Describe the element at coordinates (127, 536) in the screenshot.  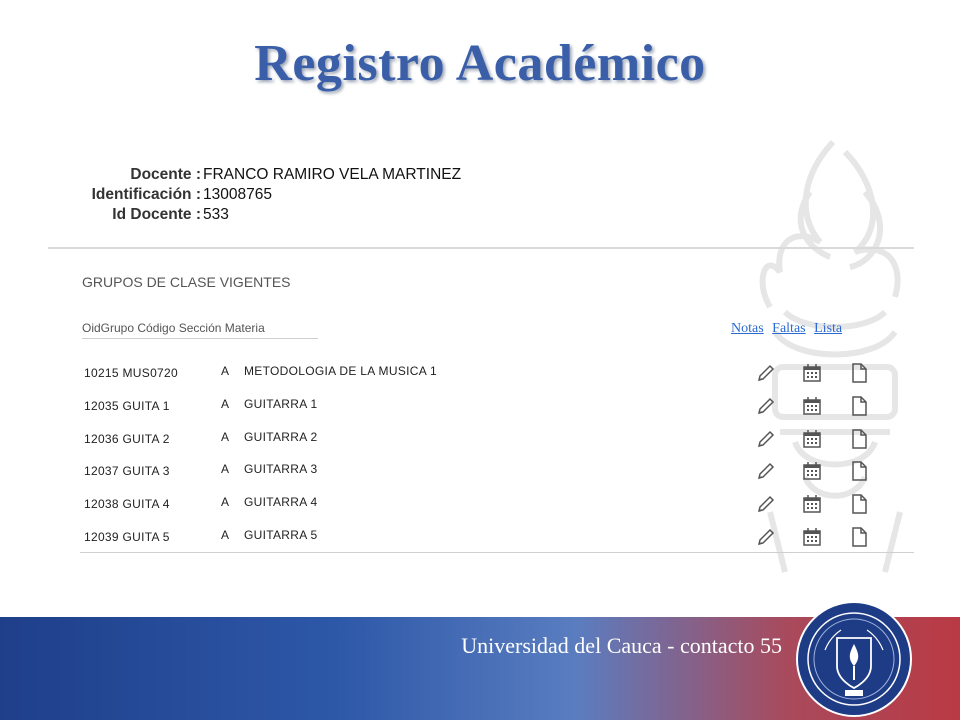
I see `group-code: 12039 GUITA 5` at that location.